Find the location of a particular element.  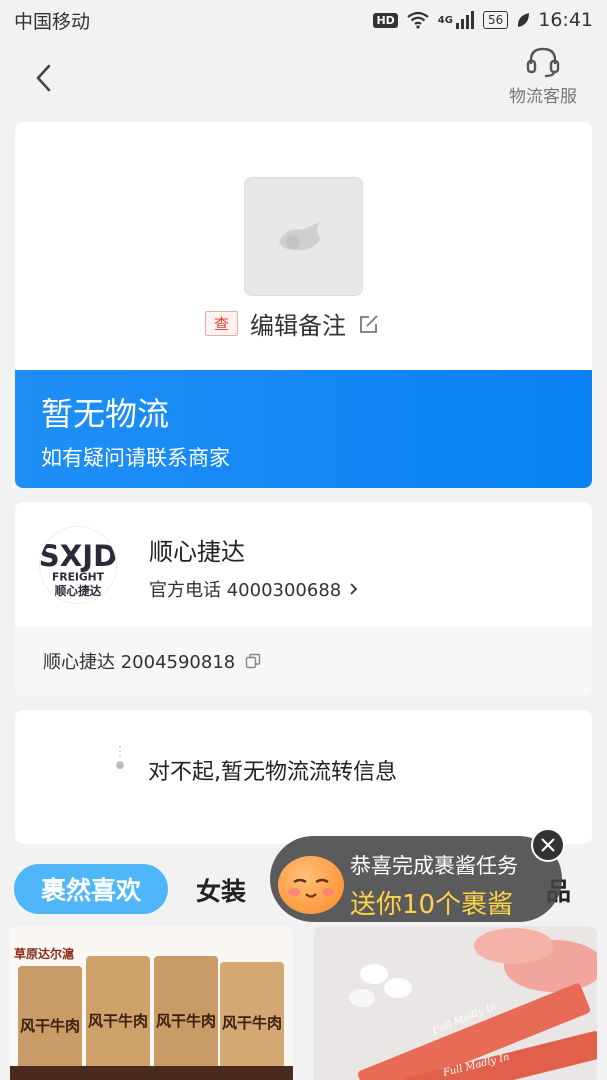

signal-icon is located at coordinates (464, 20).